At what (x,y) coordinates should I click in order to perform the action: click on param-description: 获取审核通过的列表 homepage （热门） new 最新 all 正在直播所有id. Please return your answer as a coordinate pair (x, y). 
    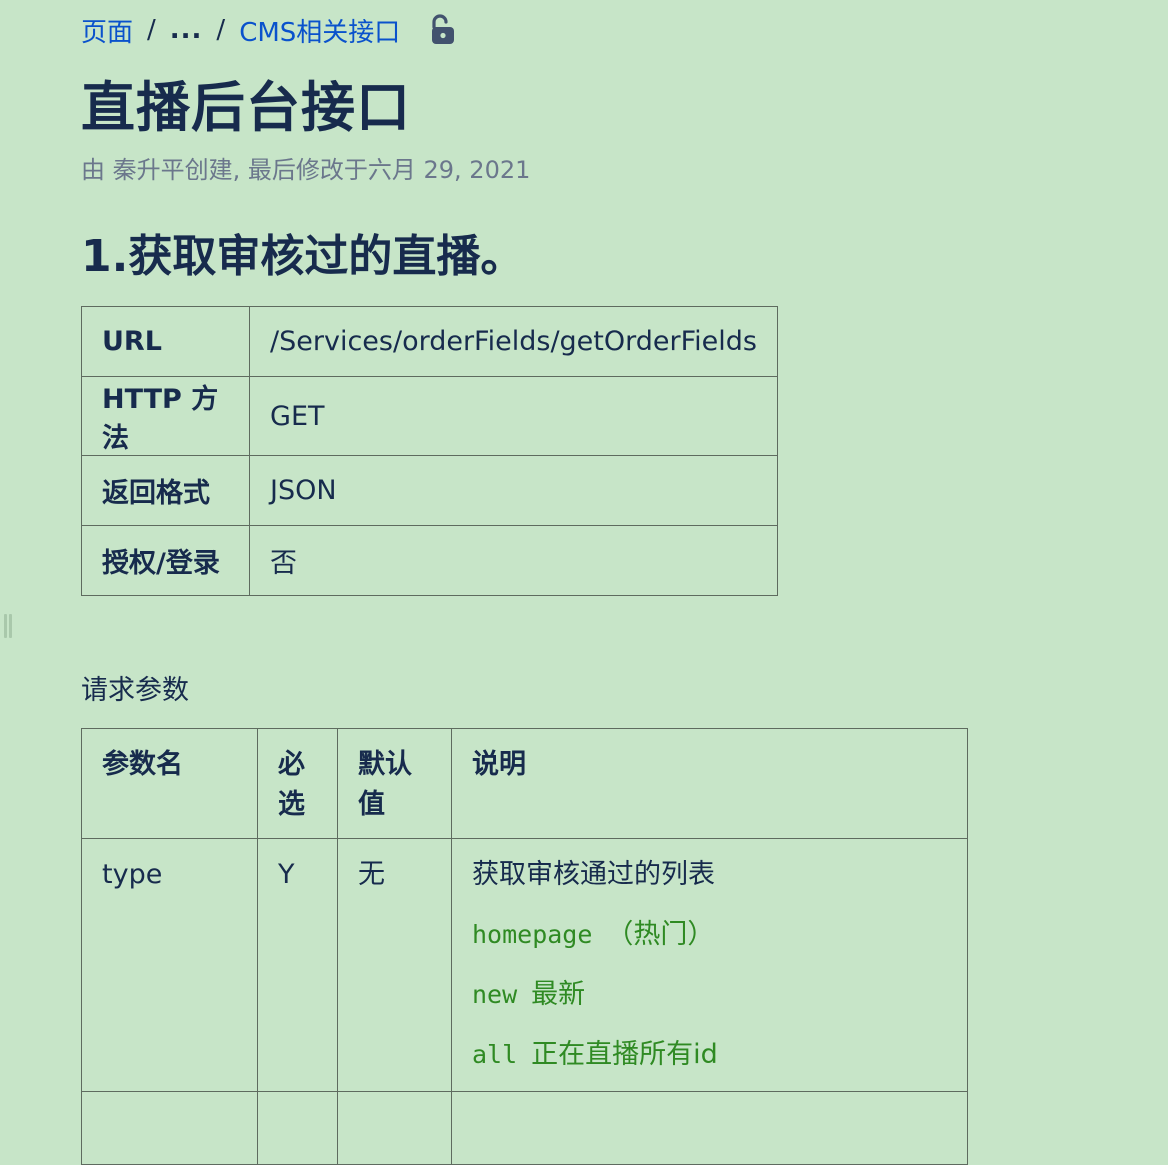
    Looking at the image, I should click on (709, 965).